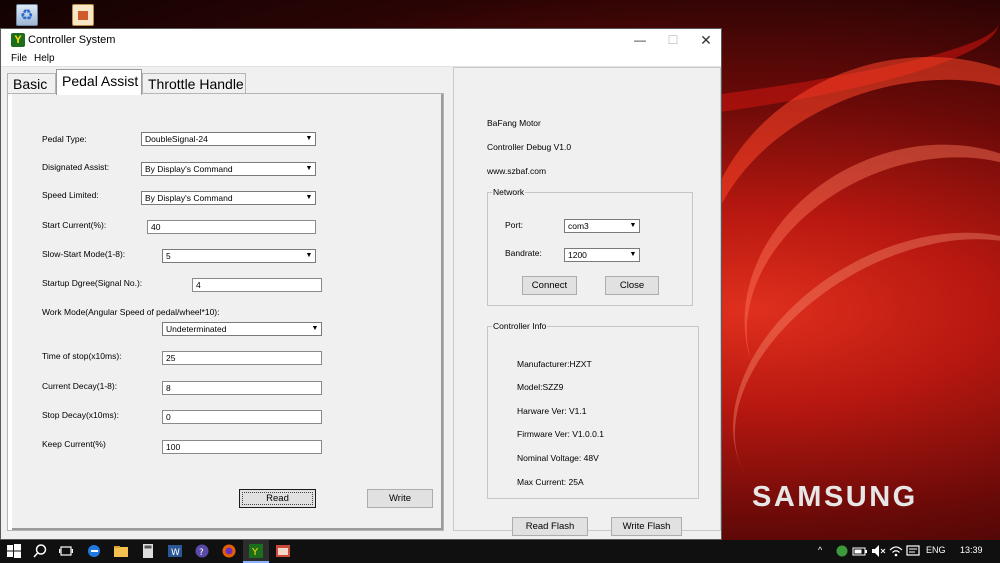 The image size is (1000, 563). I want to click on edge-browser-icon, so click(94, 551).